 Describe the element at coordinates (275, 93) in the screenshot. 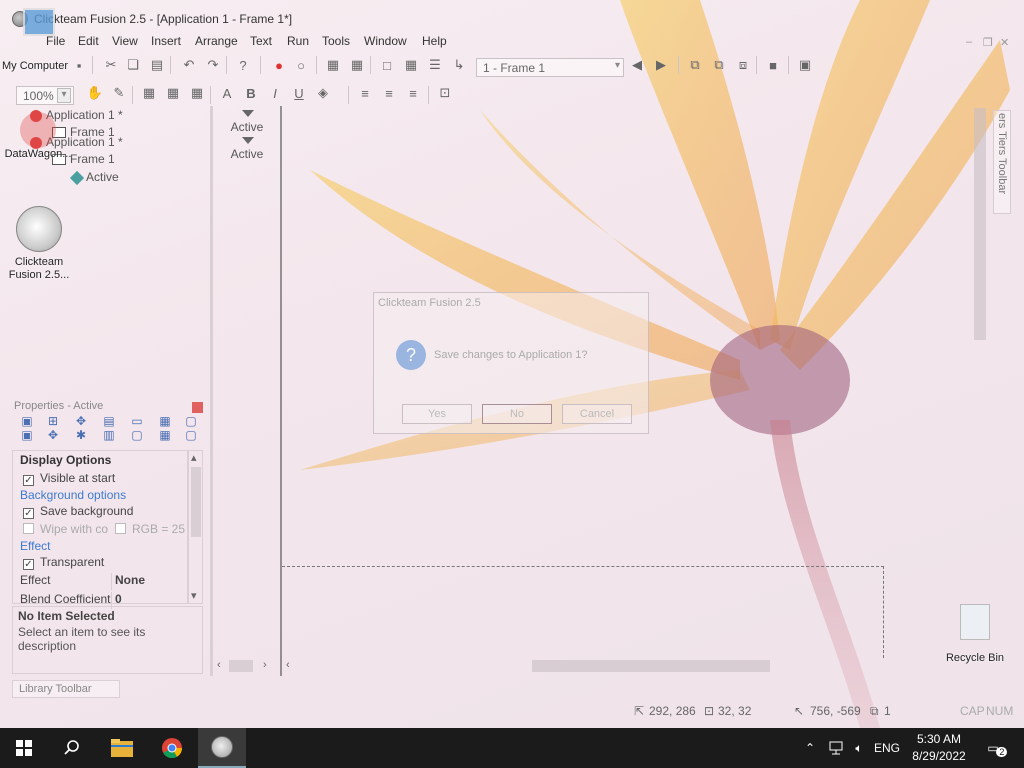

I see `italic-icon: I` at that location.